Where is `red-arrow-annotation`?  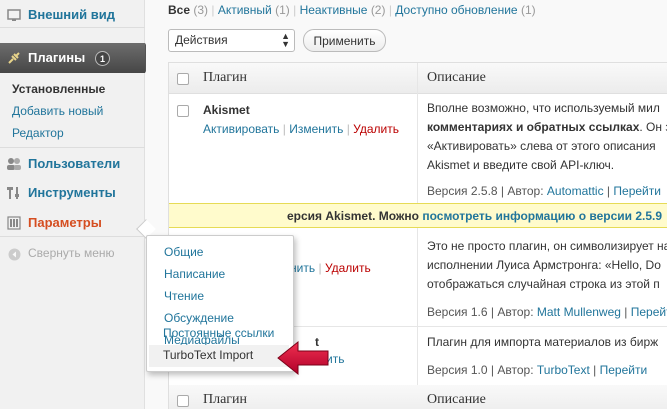 red-arrow-annotation is located at coordinates (303, 358).